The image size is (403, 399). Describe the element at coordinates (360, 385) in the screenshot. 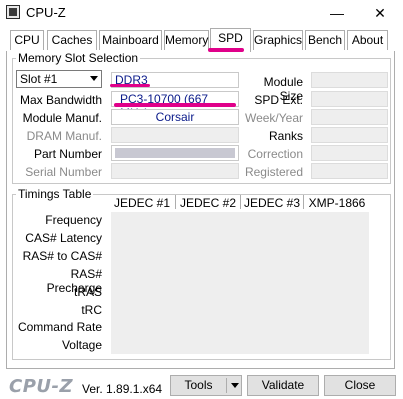

I see `close-button: Close` at that location.